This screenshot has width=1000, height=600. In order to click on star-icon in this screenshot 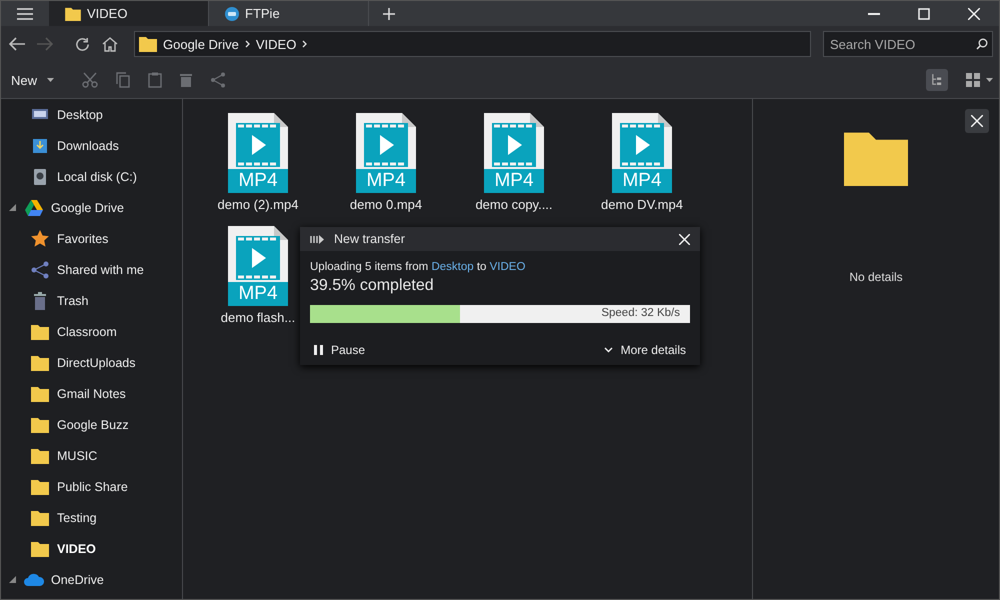, I will do `click(40, 238)`.